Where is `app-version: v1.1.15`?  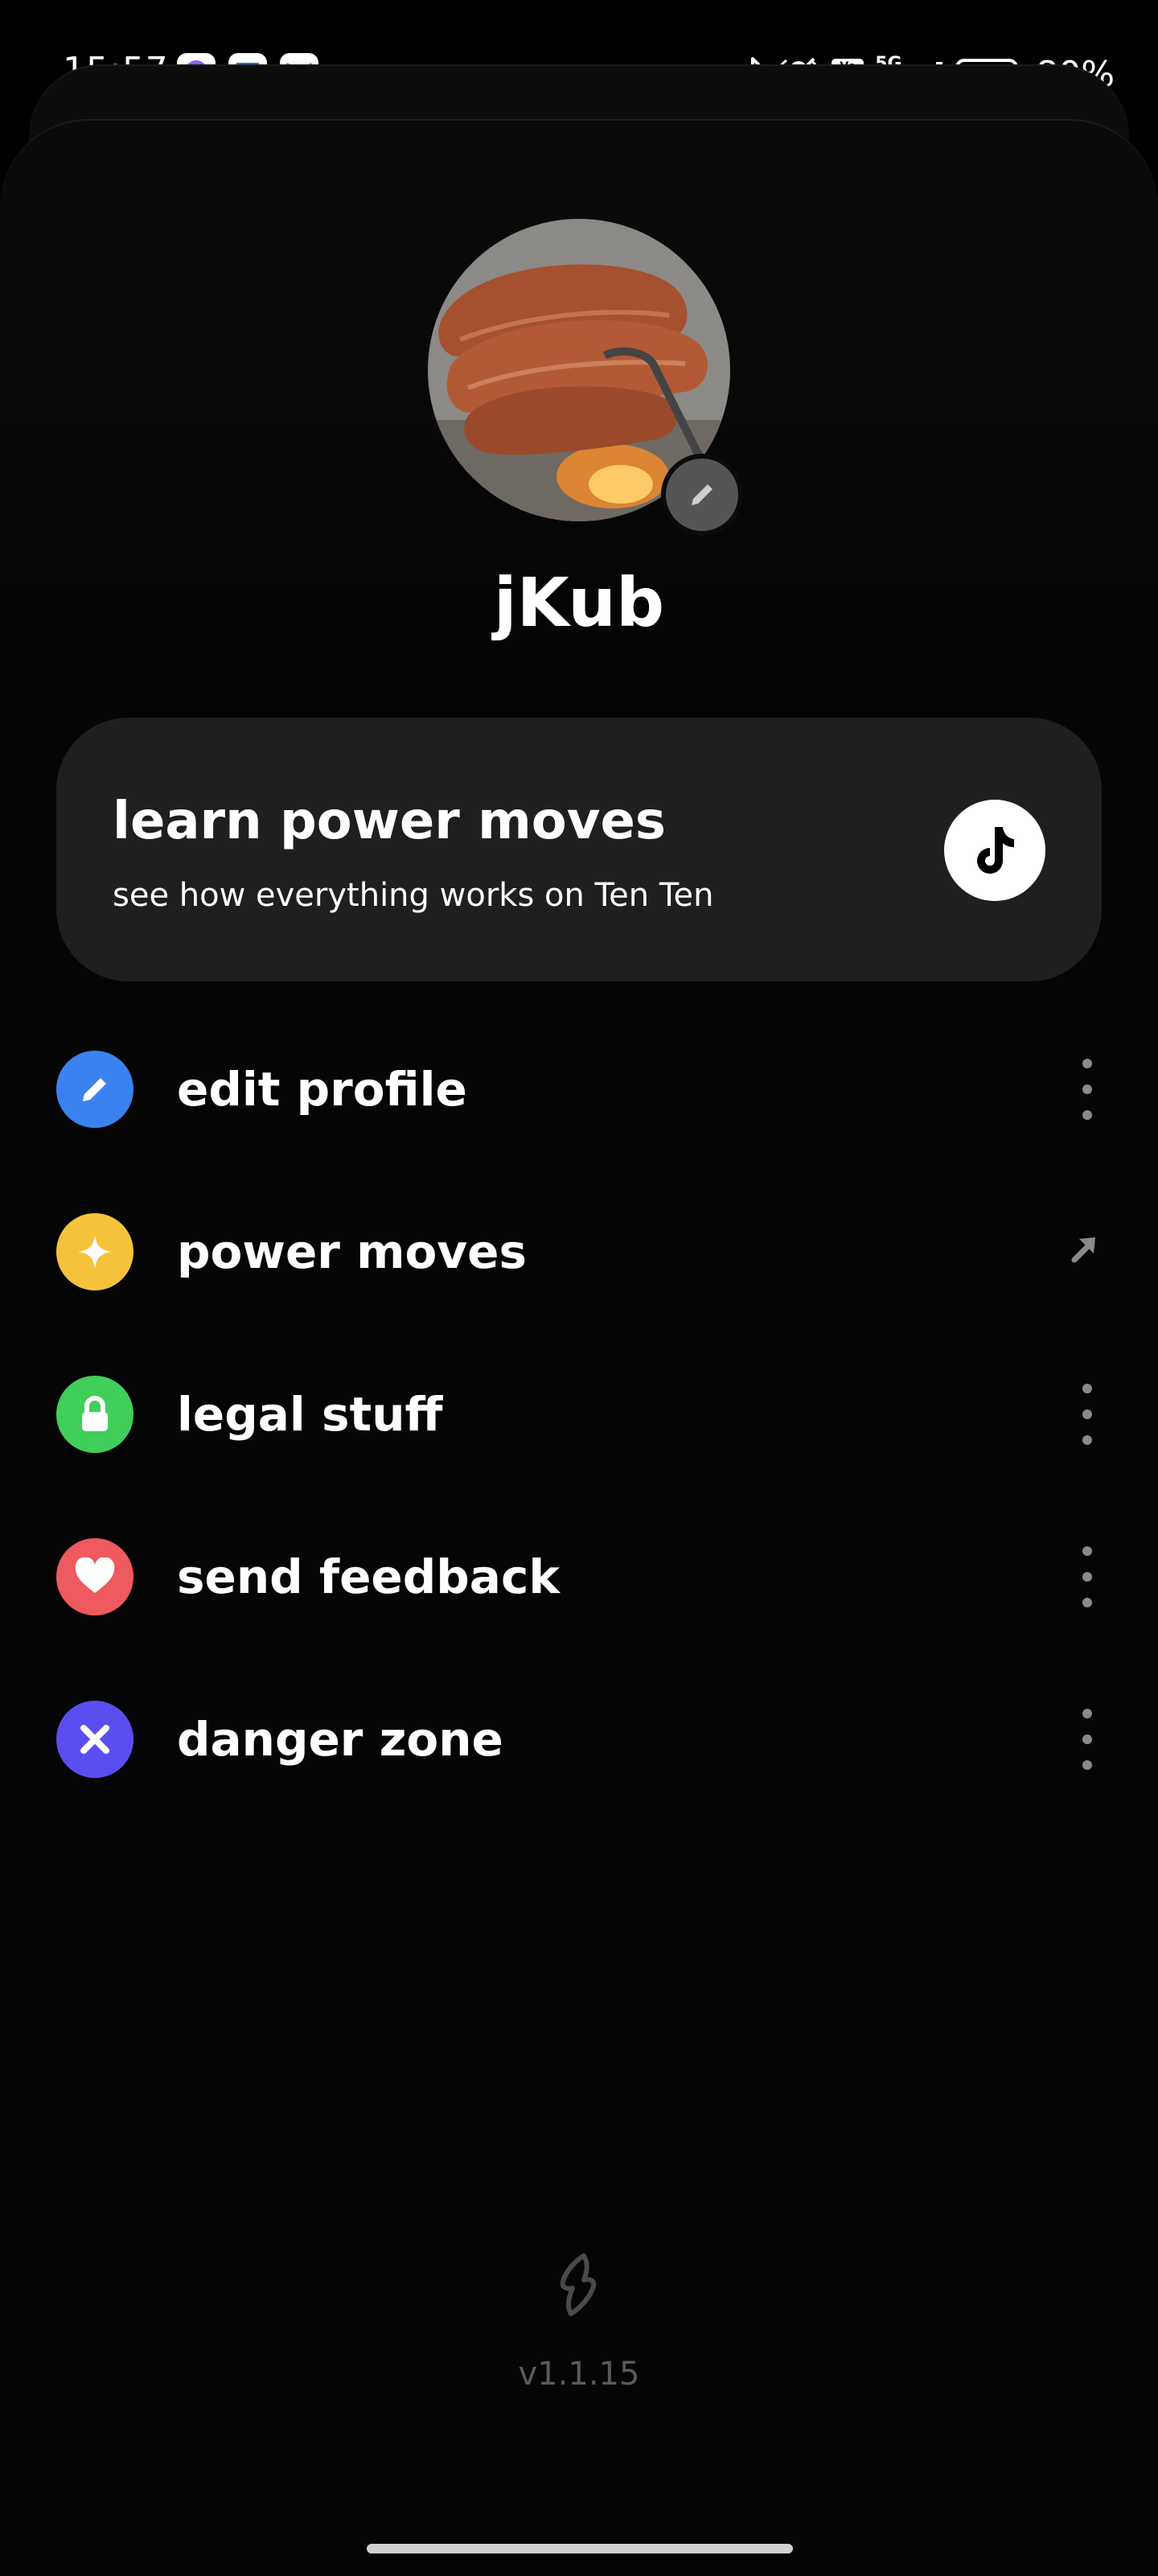 app-version: v1.1.15 is located at coordinates (579, 2374).